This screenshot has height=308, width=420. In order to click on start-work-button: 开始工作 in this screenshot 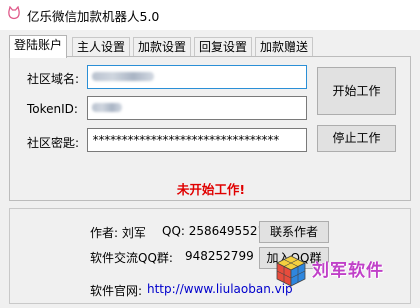, I will do `click(356, 91)`.